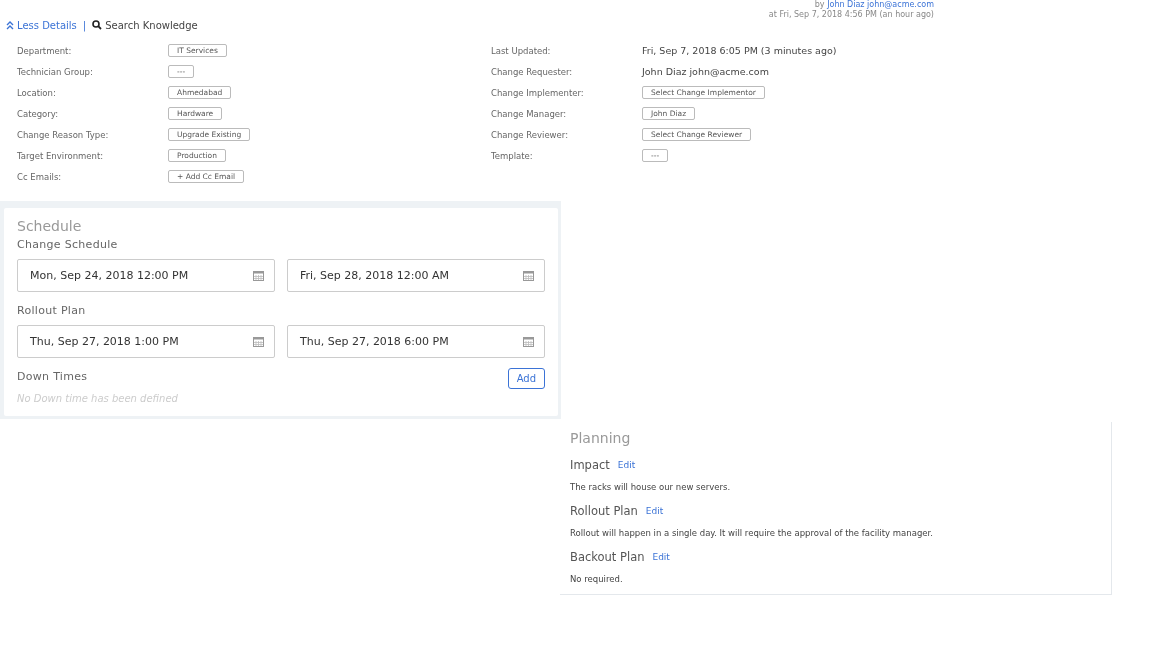 Image resolution: width=1169 pixels, height=659 pixels. I want to click on field-label: Category:, so click(38, 113).